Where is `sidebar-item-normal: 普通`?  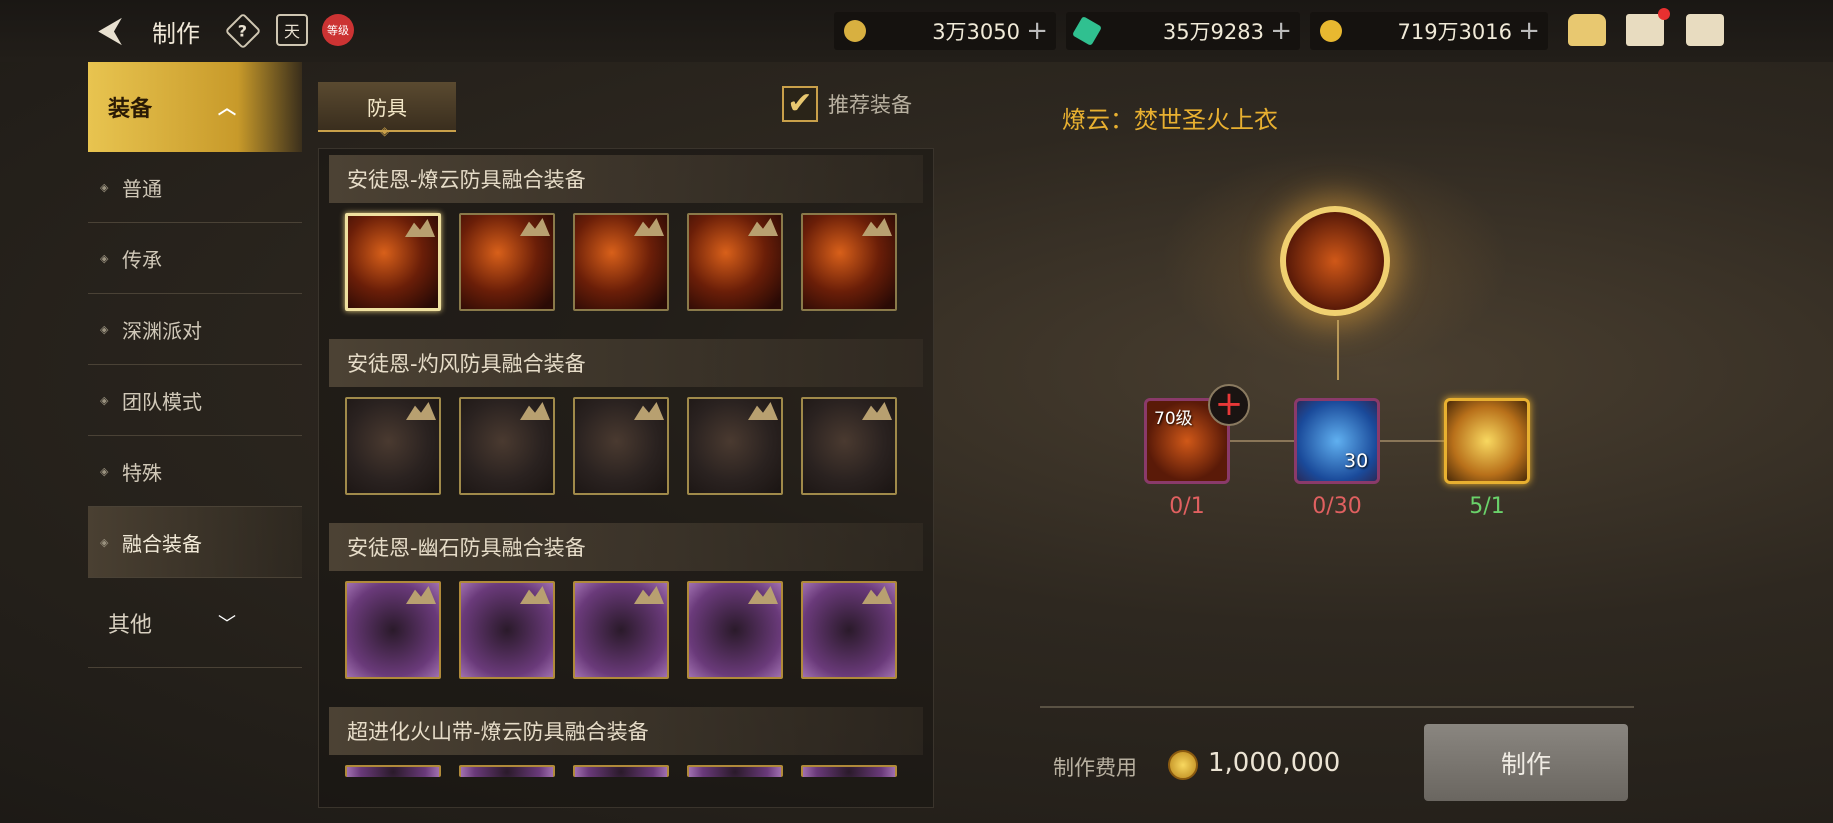 sidebar-item-normal: 普通 is located at coordinates (195, 187).